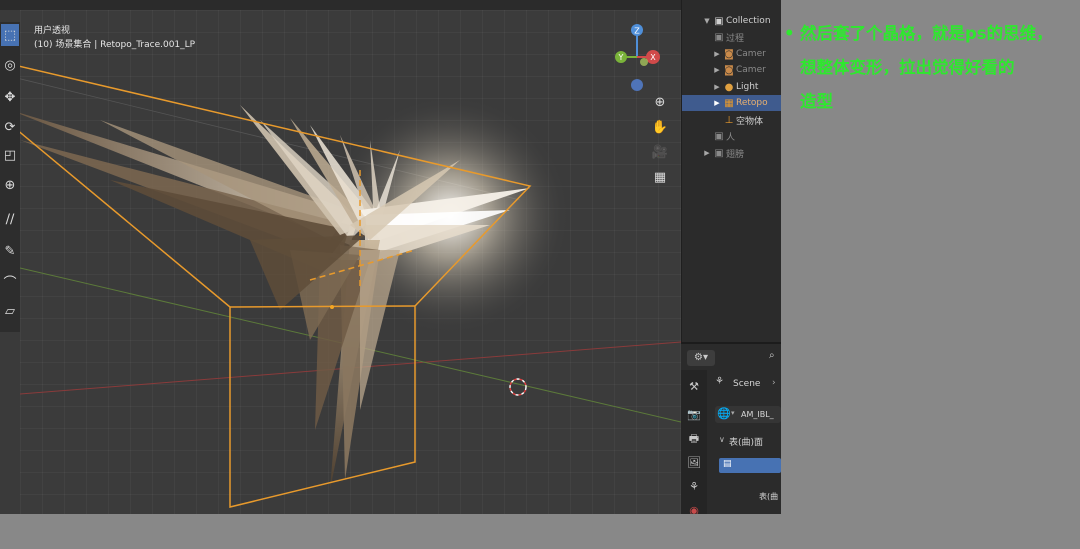  I want to click on context-line: (10) 场景集合 | Retopo_Trace.001_LP, so click(115, 45).